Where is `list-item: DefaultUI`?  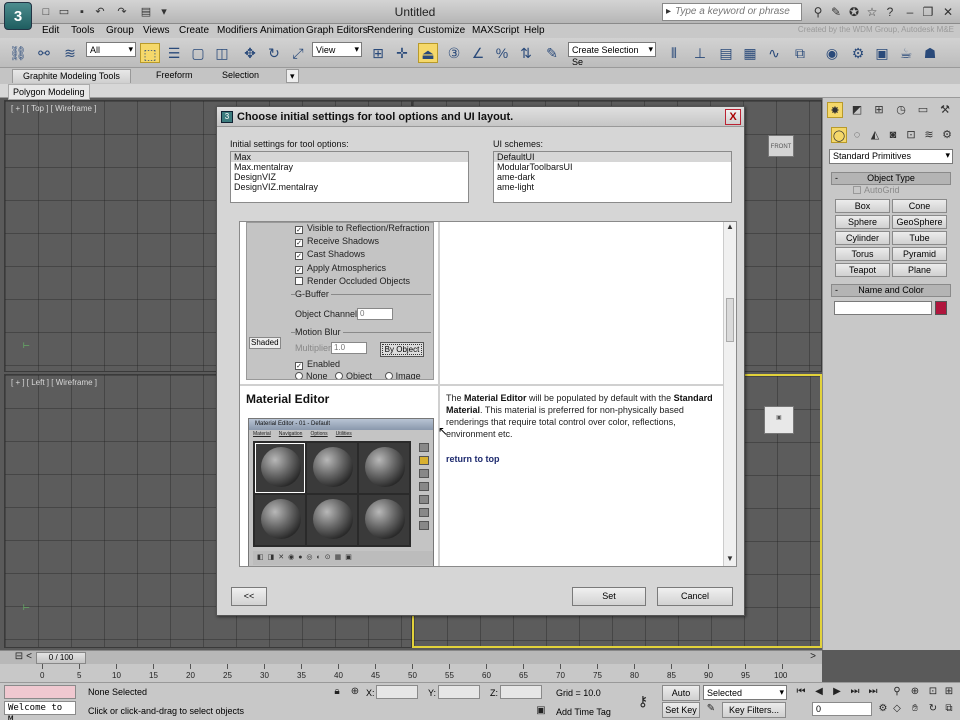 list-item: DefaultUI is located at coordinates (612, 157).